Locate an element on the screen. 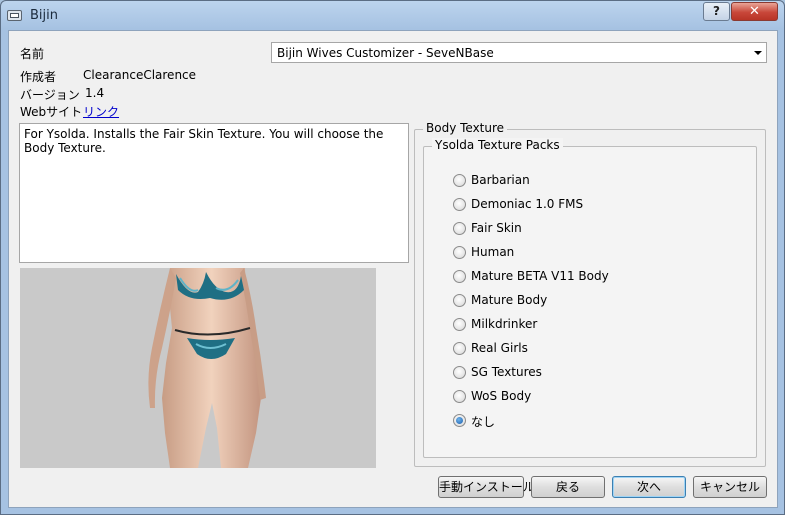  option-label: Mature Body is located at coordinates (509, 300).